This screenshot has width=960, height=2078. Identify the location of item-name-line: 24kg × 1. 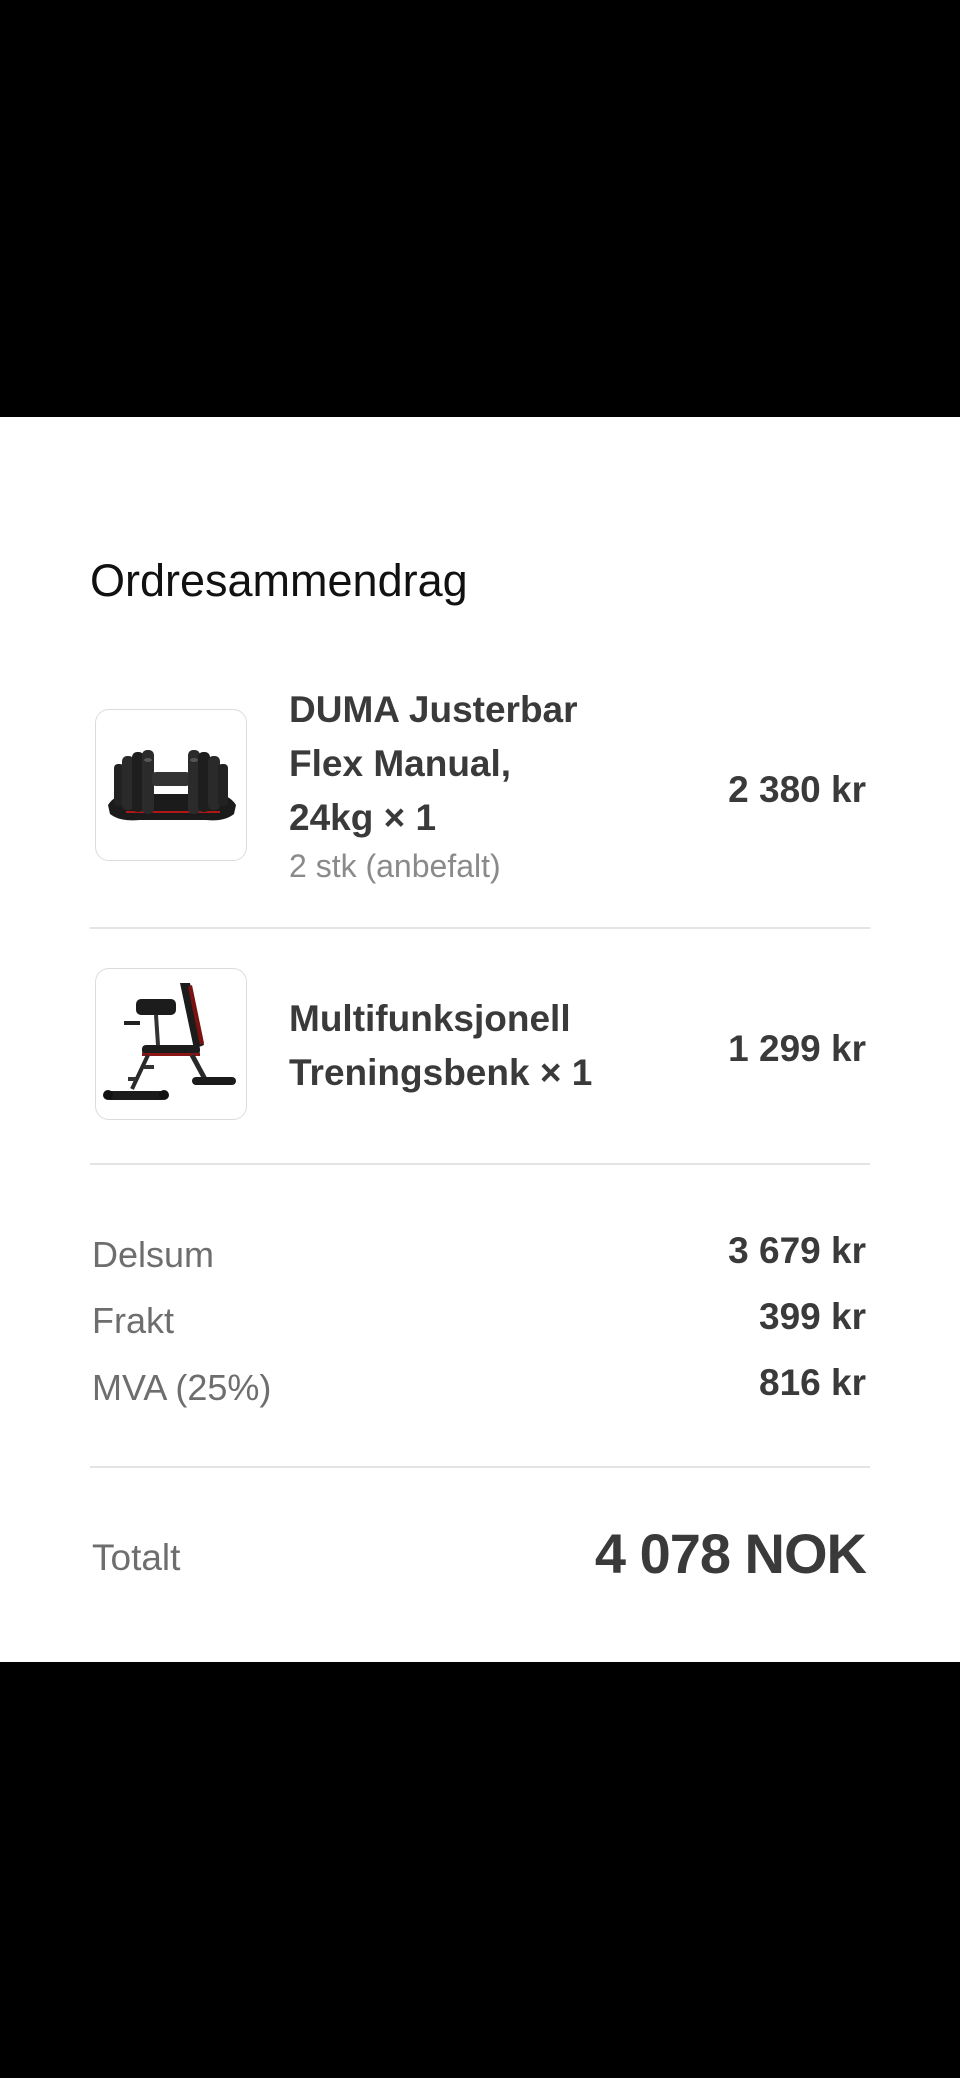
(363, 817).